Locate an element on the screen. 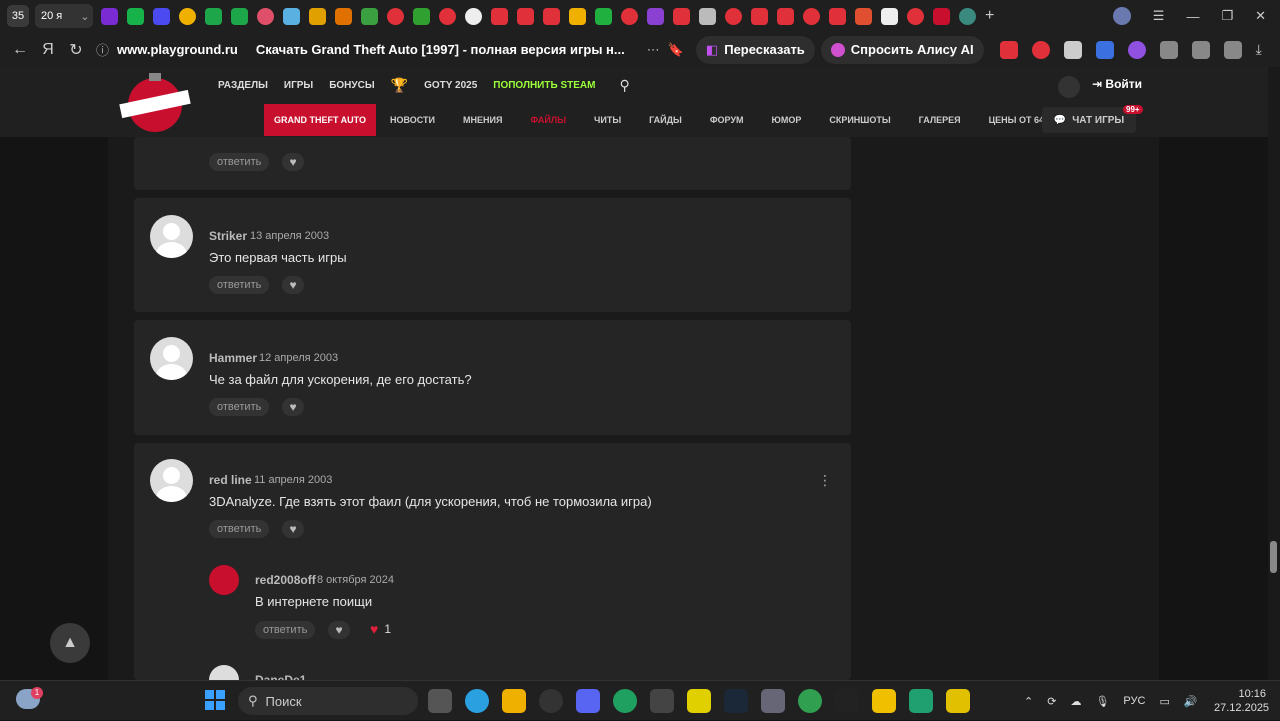 The width and height of the screenshot is (1280, 721). github-icon is located at coordinates (473, 16).